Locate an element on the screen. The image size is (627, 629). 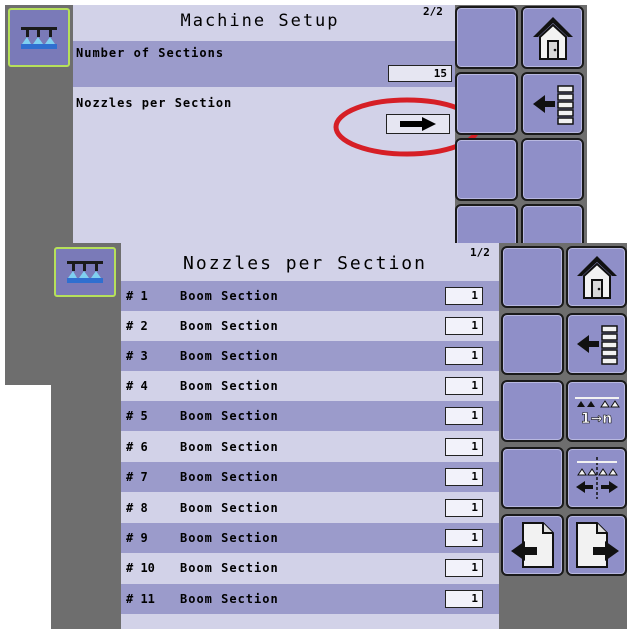
next-page-icon is located at coordinates (597, 545).